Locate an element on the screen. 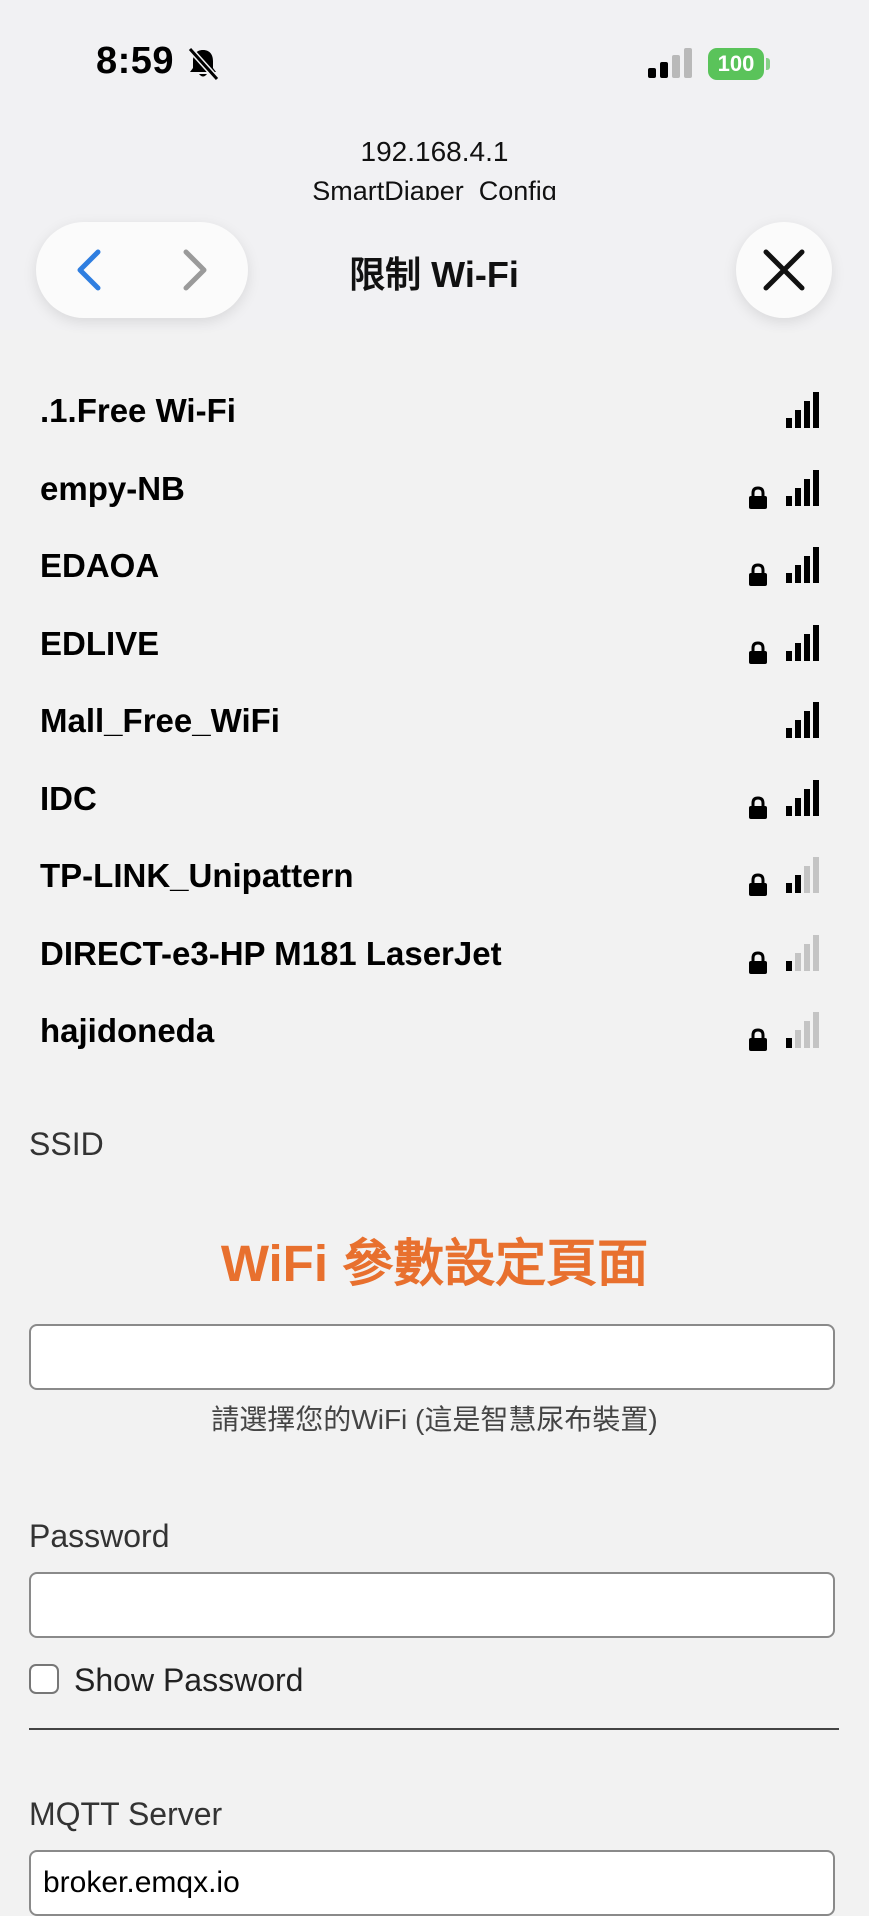  section-divider is located at coordinates (434, 1729).